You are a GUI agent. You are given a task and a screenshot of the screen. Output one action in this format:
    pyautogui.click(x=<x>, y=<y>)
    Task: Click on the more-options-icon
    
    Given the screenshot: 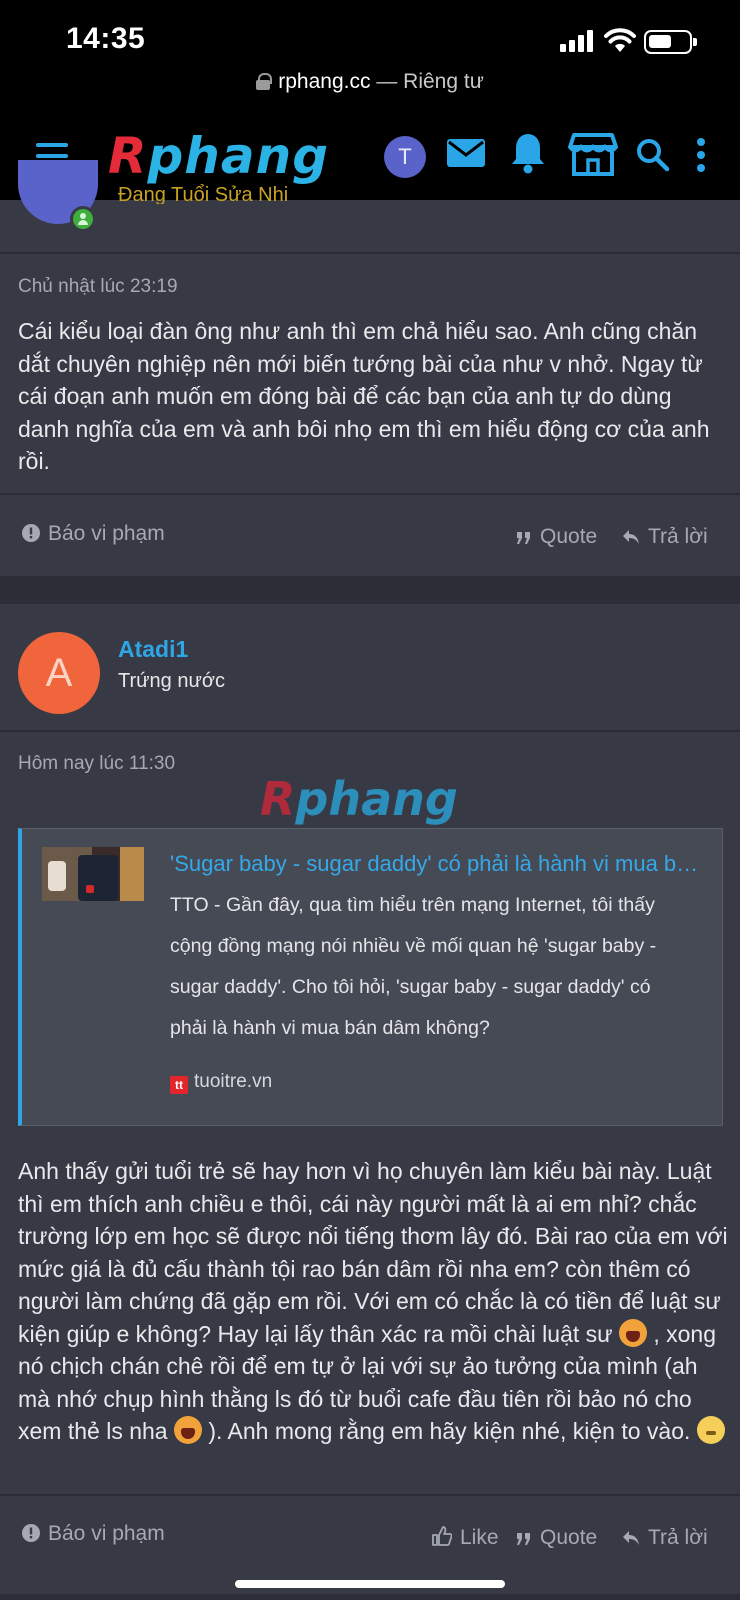 What is the action you would take?
    pyautogui.click(x=701, y=155)
    